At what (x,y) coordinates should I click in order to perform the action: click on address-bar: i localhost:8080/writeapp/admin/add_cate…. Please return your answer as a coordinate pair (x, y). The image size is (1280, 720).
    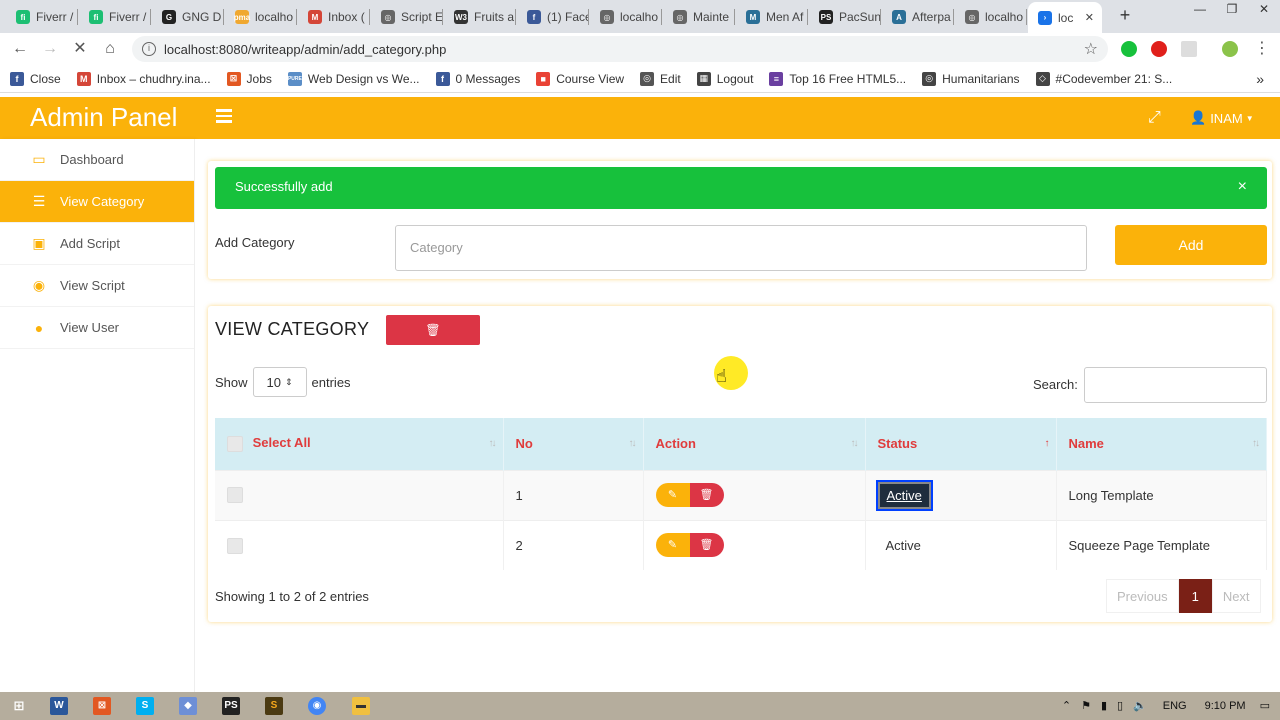
    Looking at the image, I should click on (620, 49).